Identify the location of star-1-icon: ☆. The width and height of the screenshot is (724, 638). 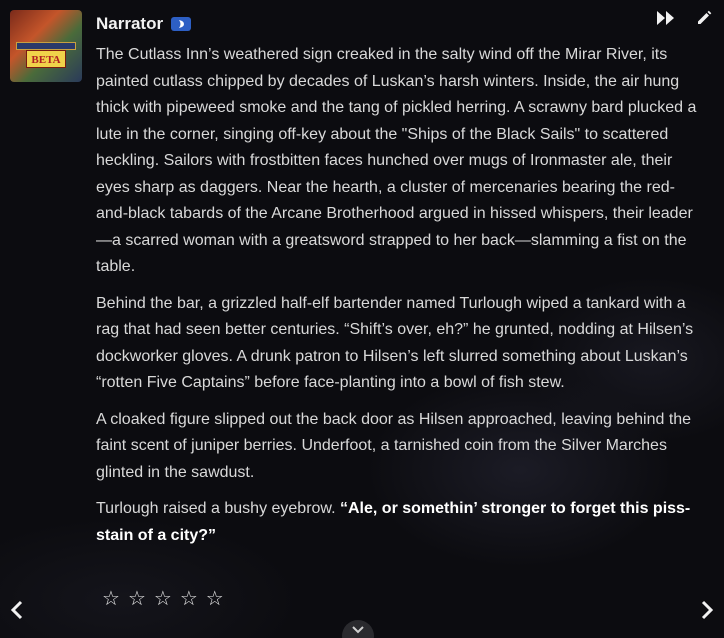
(111, 599).